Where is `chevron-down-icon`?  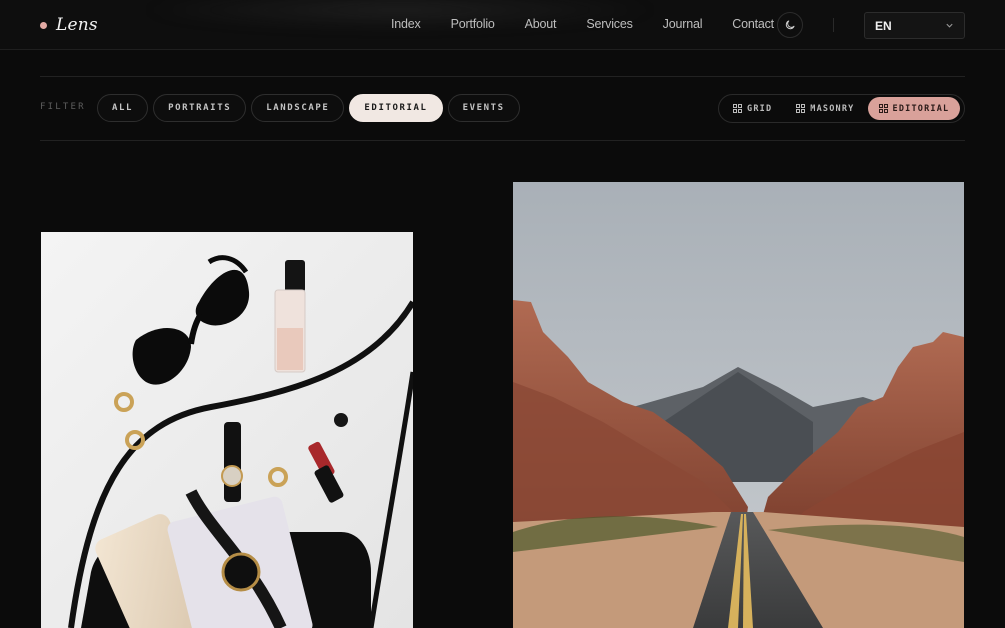 chevron-down-icon is located at coordinates (949, 25).